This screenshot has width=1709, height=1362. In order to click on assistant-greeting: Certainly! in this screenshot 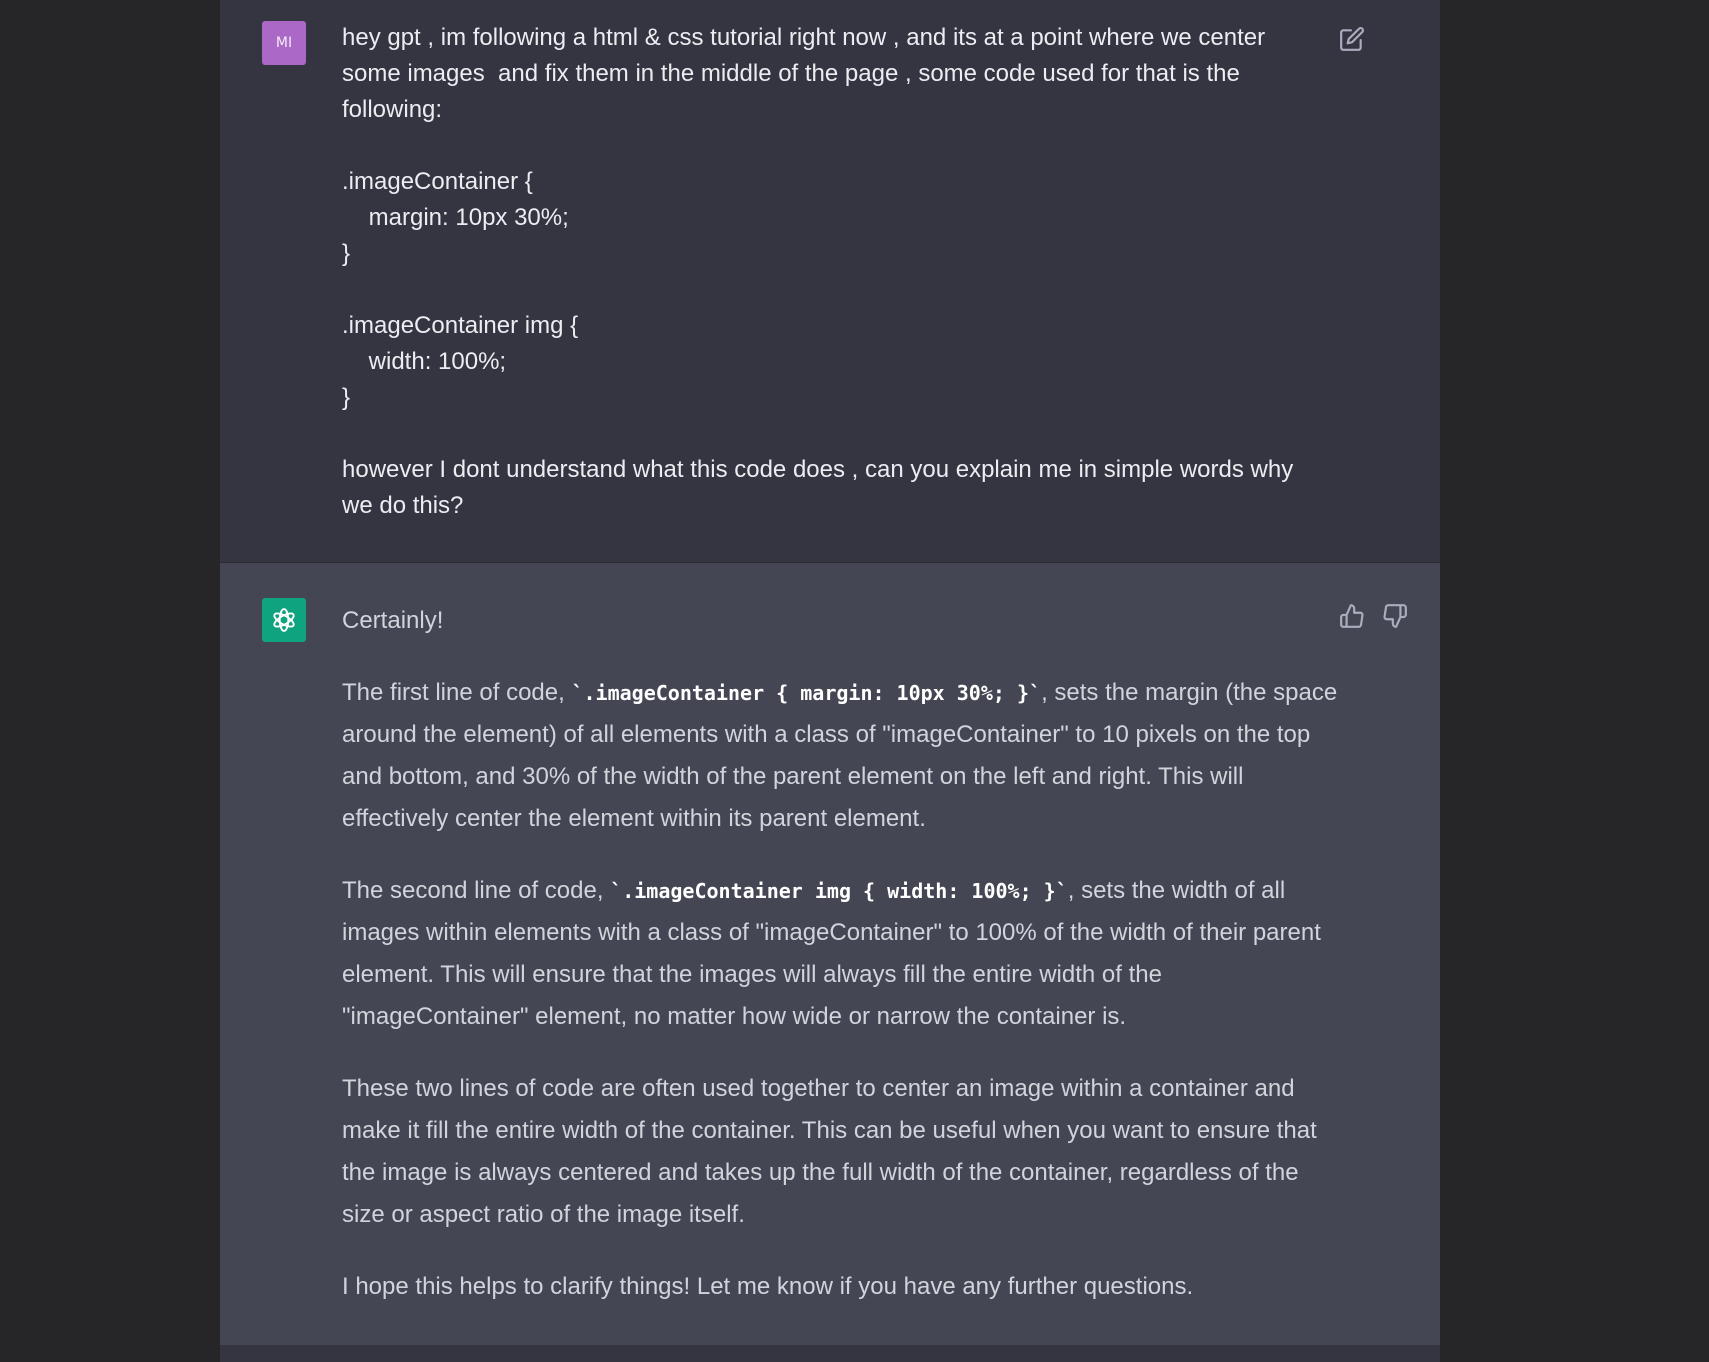, I will do `click(393, 620)`.